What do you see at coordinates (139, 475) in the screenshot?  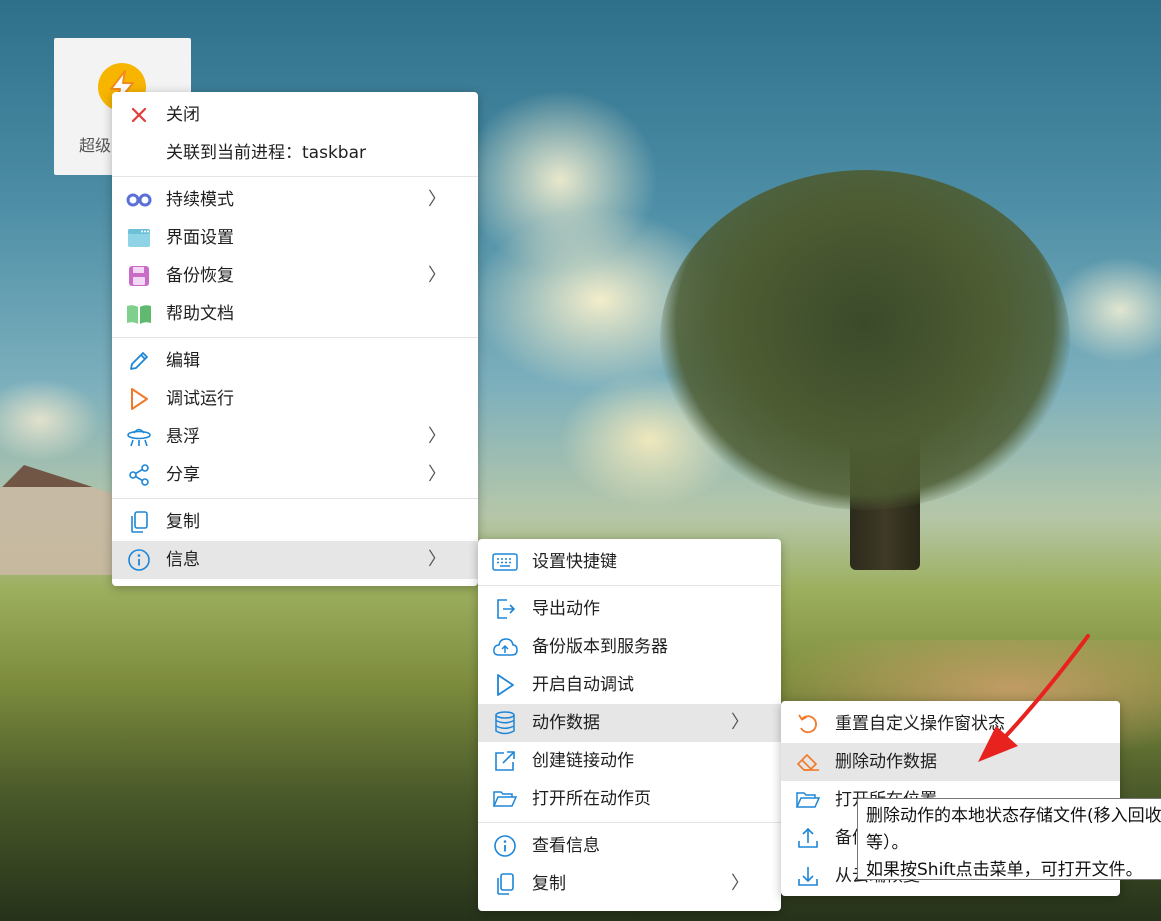 I see `share-icon` at bounding box center [139, 475].